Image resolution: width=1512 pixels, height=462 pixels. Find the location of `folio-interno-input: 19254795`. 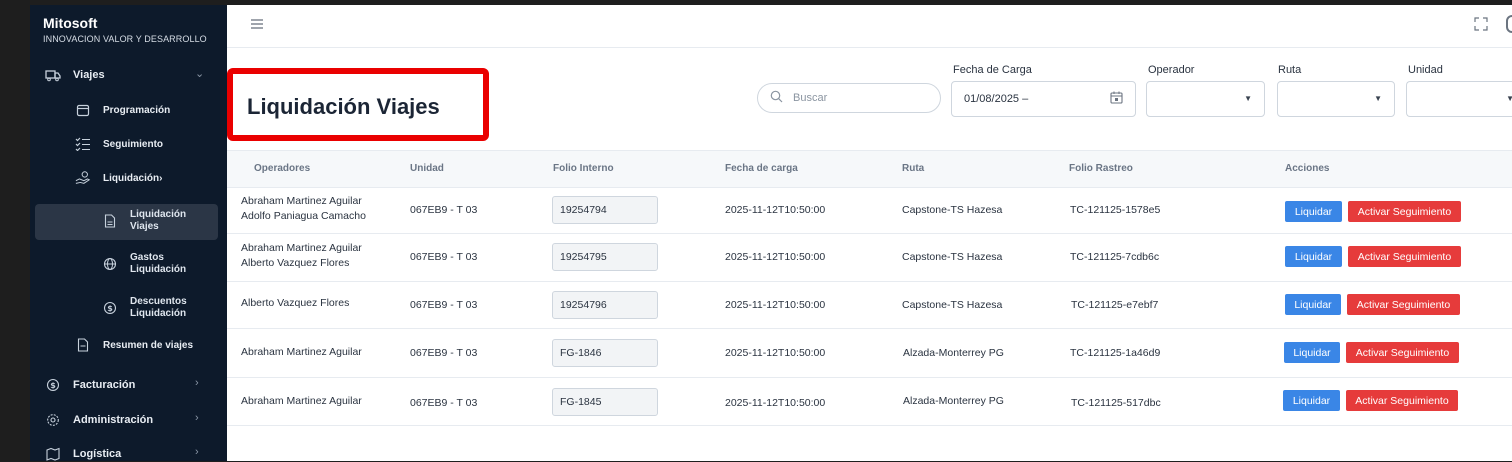

folio-interno-input: 19254795 is located at coordinates (605, 257).